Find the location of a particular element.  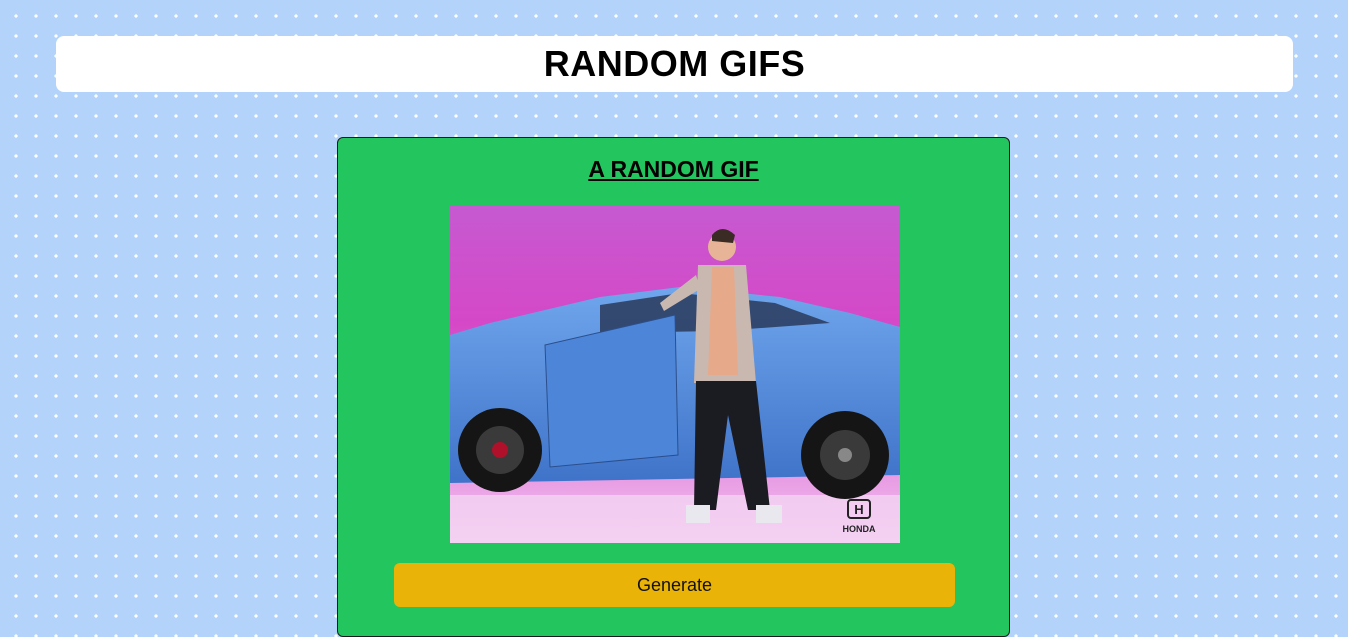

svg-text: H is located at coordinates (858, 509).